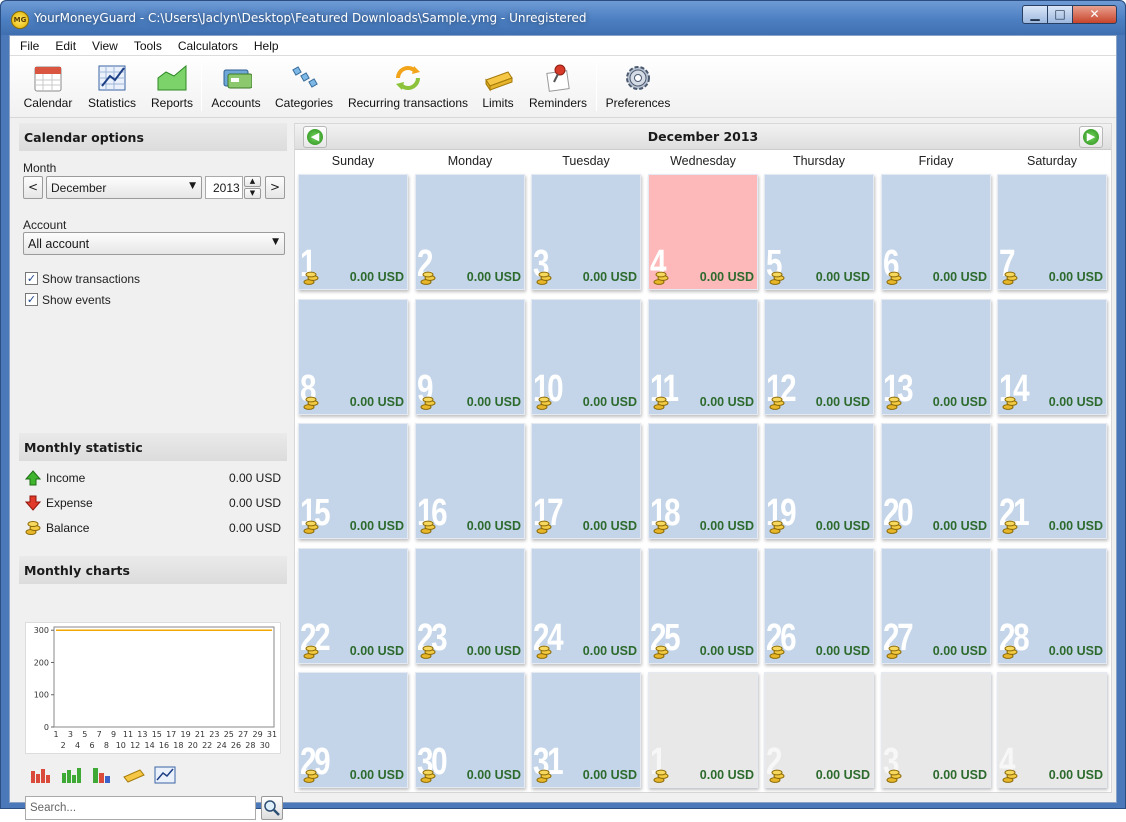  Describe the element at coordinates (252, 193) in the screenshot. I see `year-down-button: ▼` at that location.